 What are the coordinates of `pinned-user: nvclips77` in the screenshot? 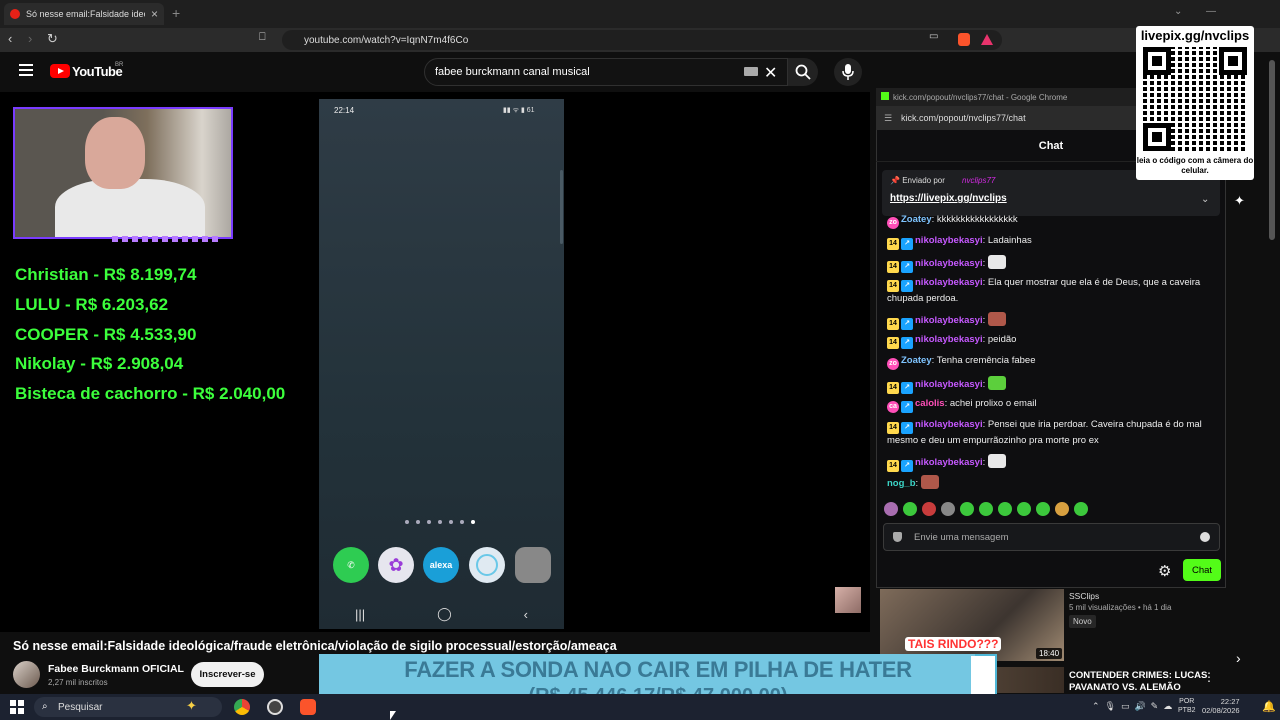 It's located at (978, 180).